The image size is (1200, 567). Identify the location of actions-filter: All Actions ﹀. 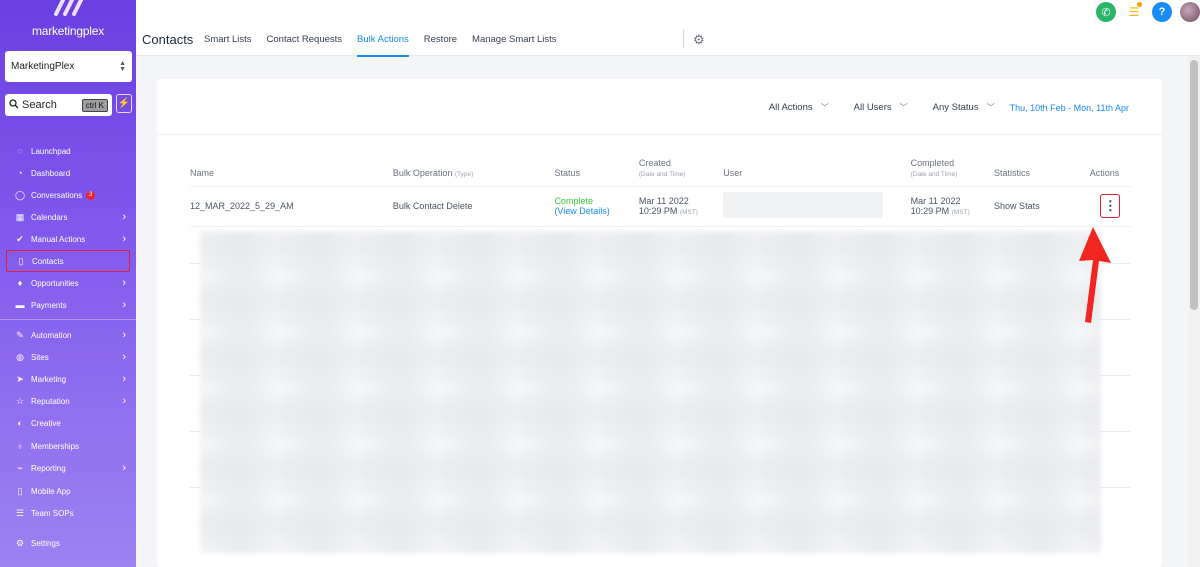
(799, 107).